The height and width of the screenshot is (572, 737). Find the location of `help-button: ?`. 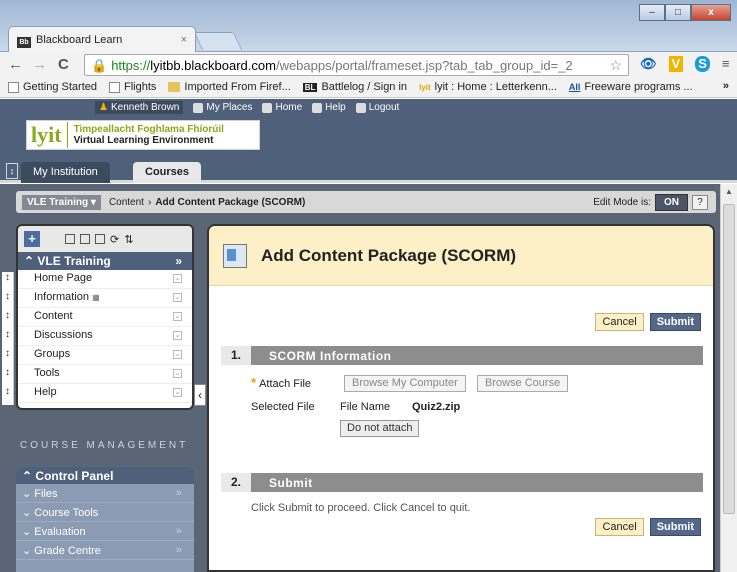

help-button: ? is located at coordinates (700, 202).